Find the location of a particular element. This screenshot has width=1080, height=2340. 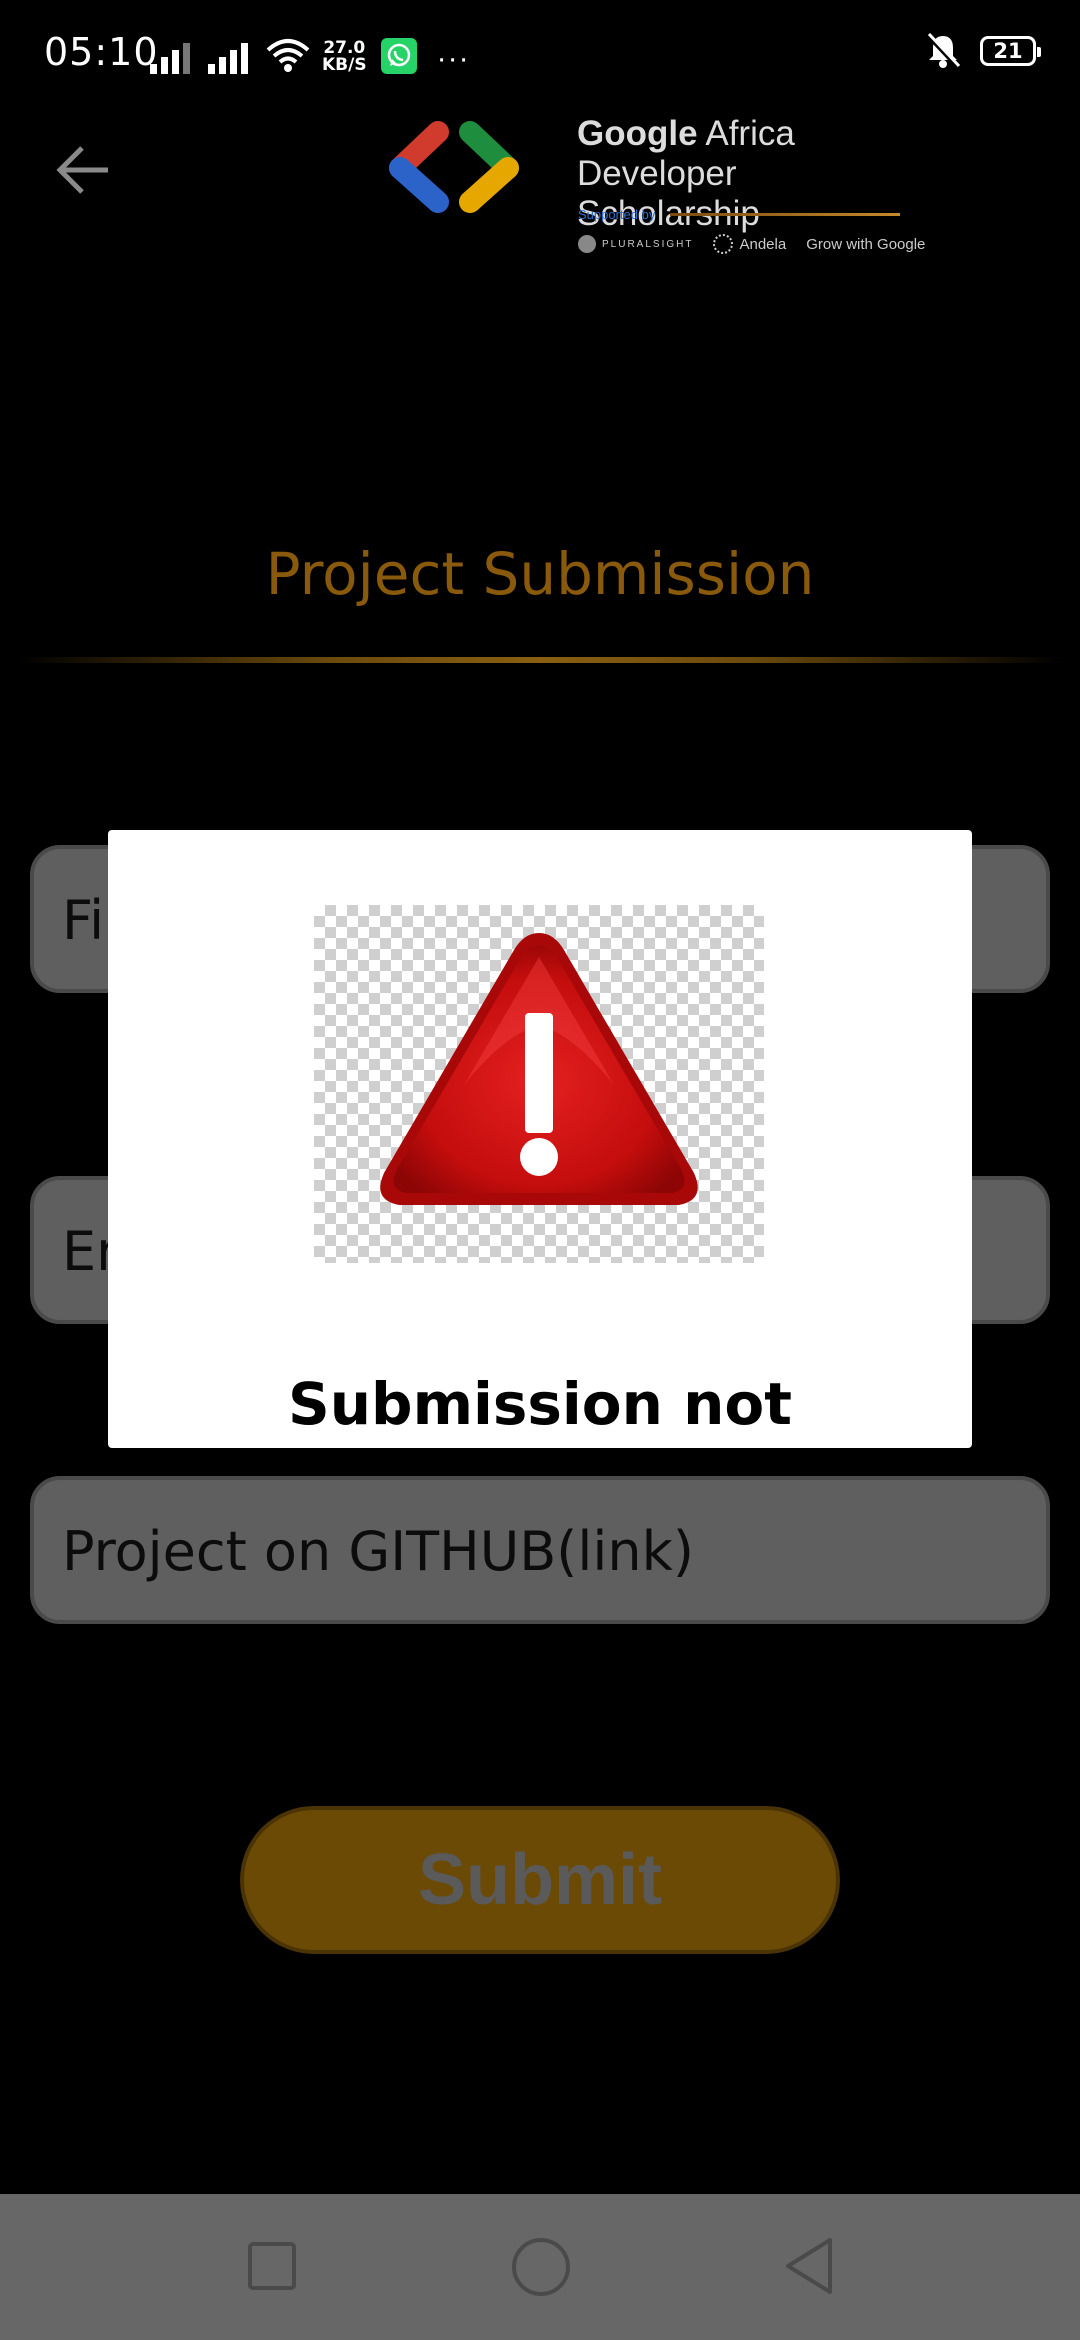

page-title: Project Submission is located at coordinates (540, 574).